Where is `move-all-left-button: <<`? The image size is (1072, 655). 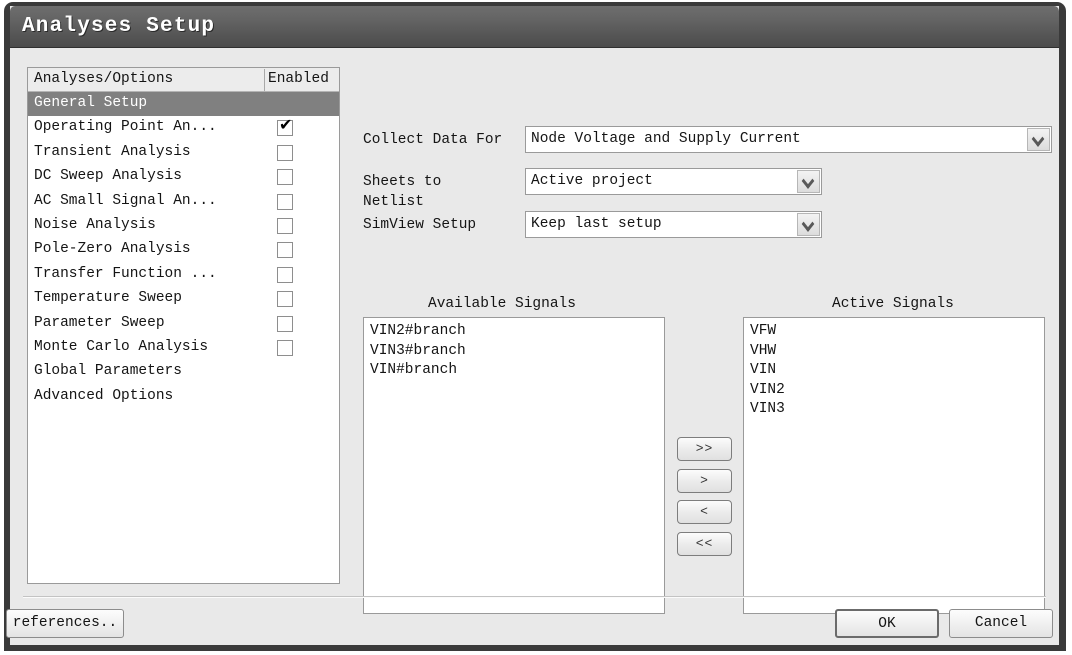 move-all-left-button: << is located at coordinates (704, 544).